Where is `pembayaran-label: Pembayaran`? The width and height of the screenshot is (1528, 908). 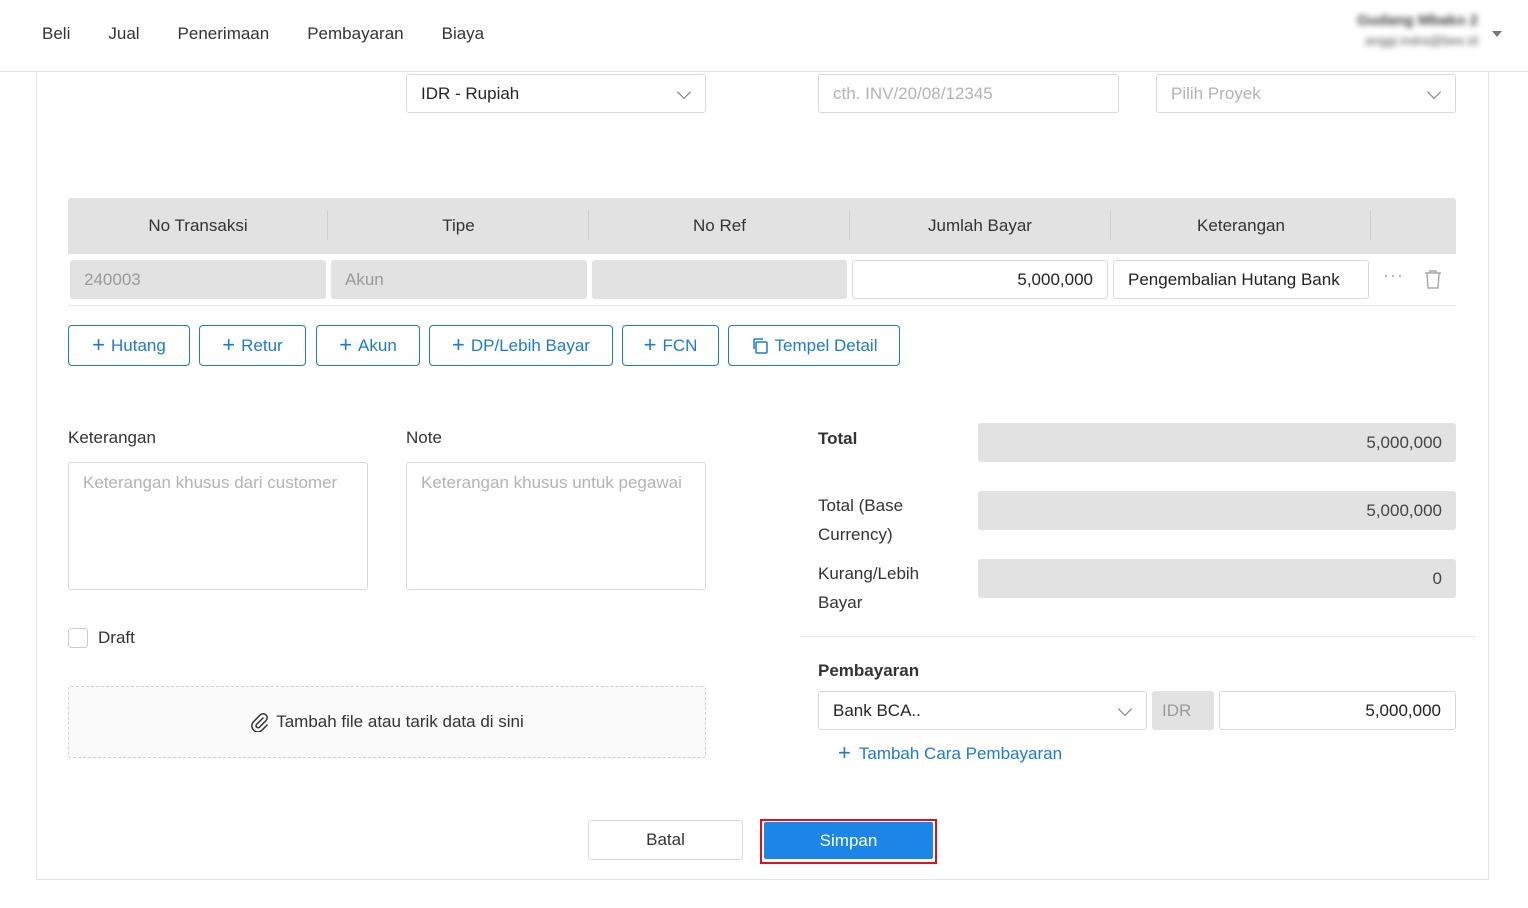
pembayaran-label: Pembayaran is located at coordinates (869, 670).